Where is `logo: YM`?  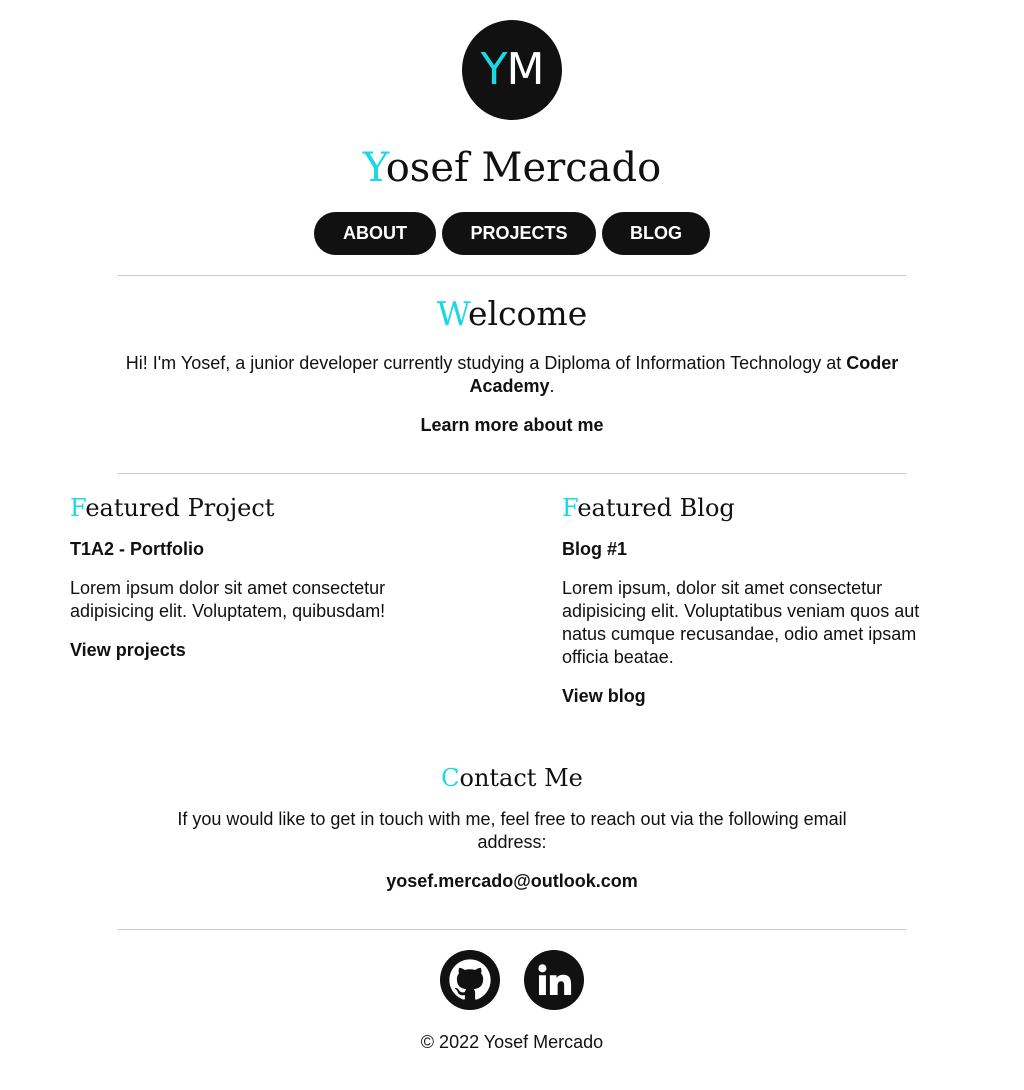
logo: YM is located at coordinates (512, 70).